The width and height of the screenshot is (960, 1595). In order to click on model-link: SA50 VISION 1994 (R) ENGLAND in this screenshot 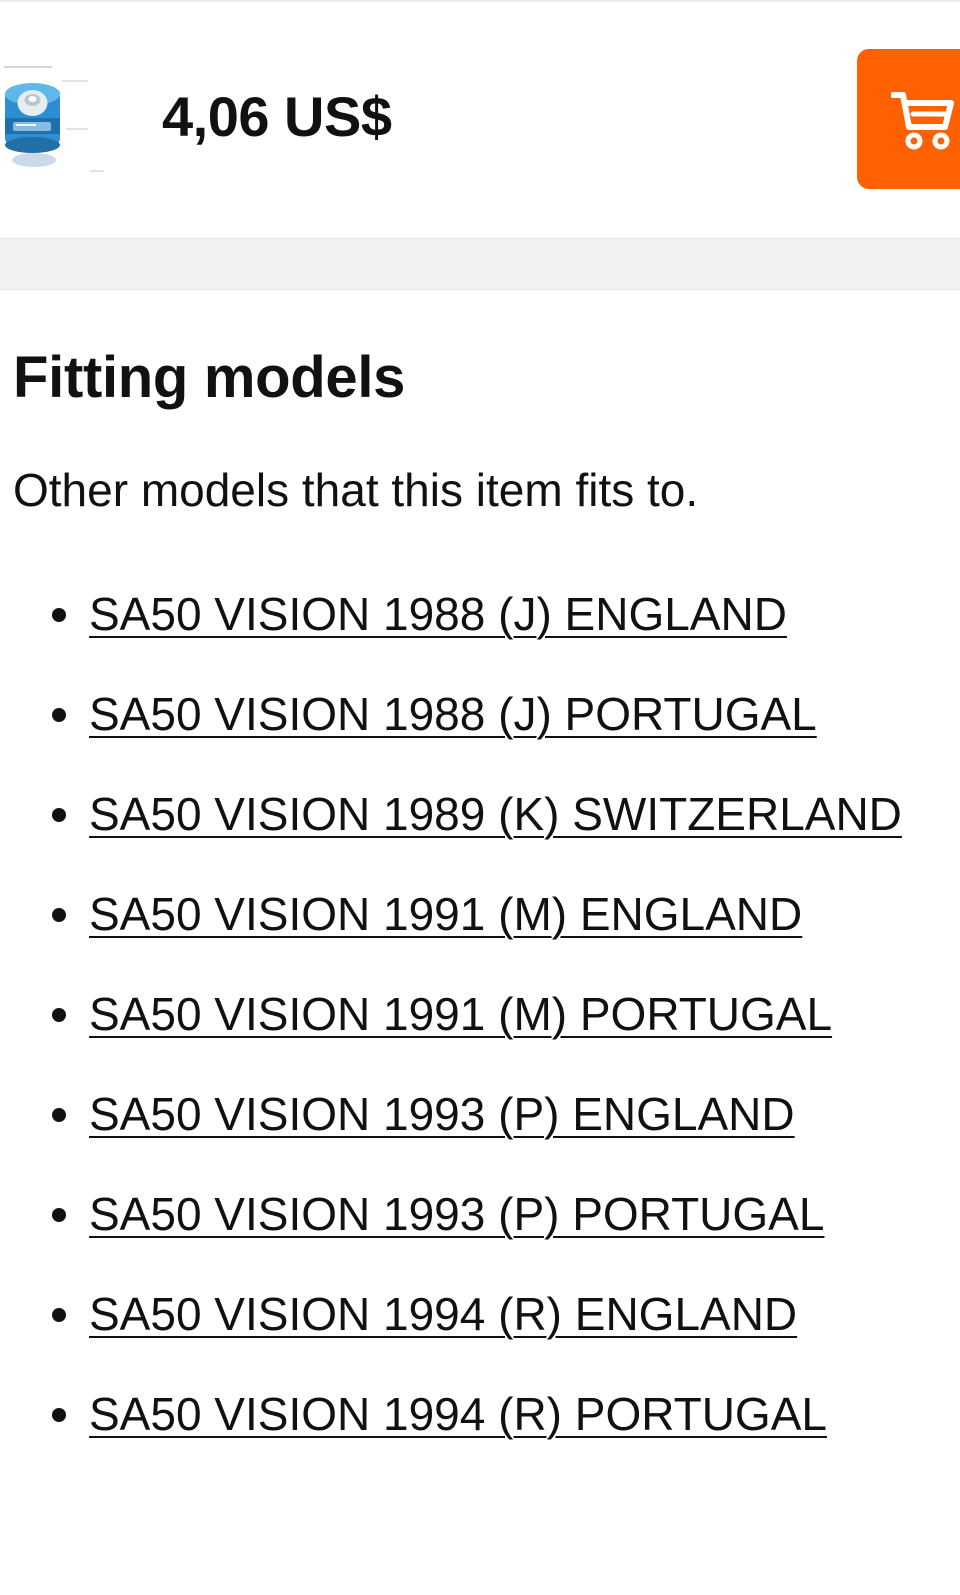, I will do `click(443, 1314)`.